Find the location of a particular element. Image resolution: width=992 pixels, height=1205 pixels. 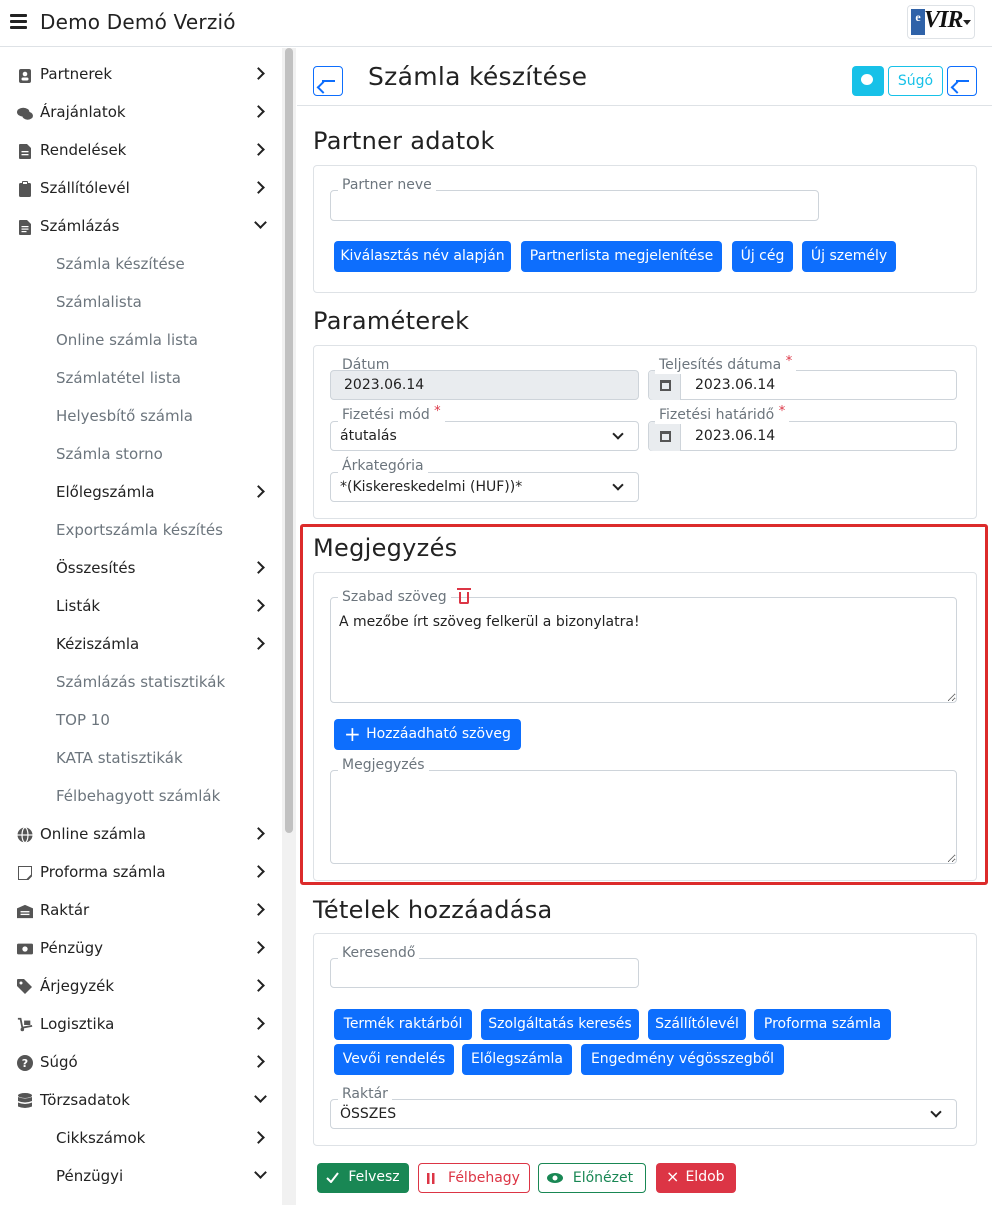

section-title-items: Tételek hozzáadása is located at coordinates (433, 910).